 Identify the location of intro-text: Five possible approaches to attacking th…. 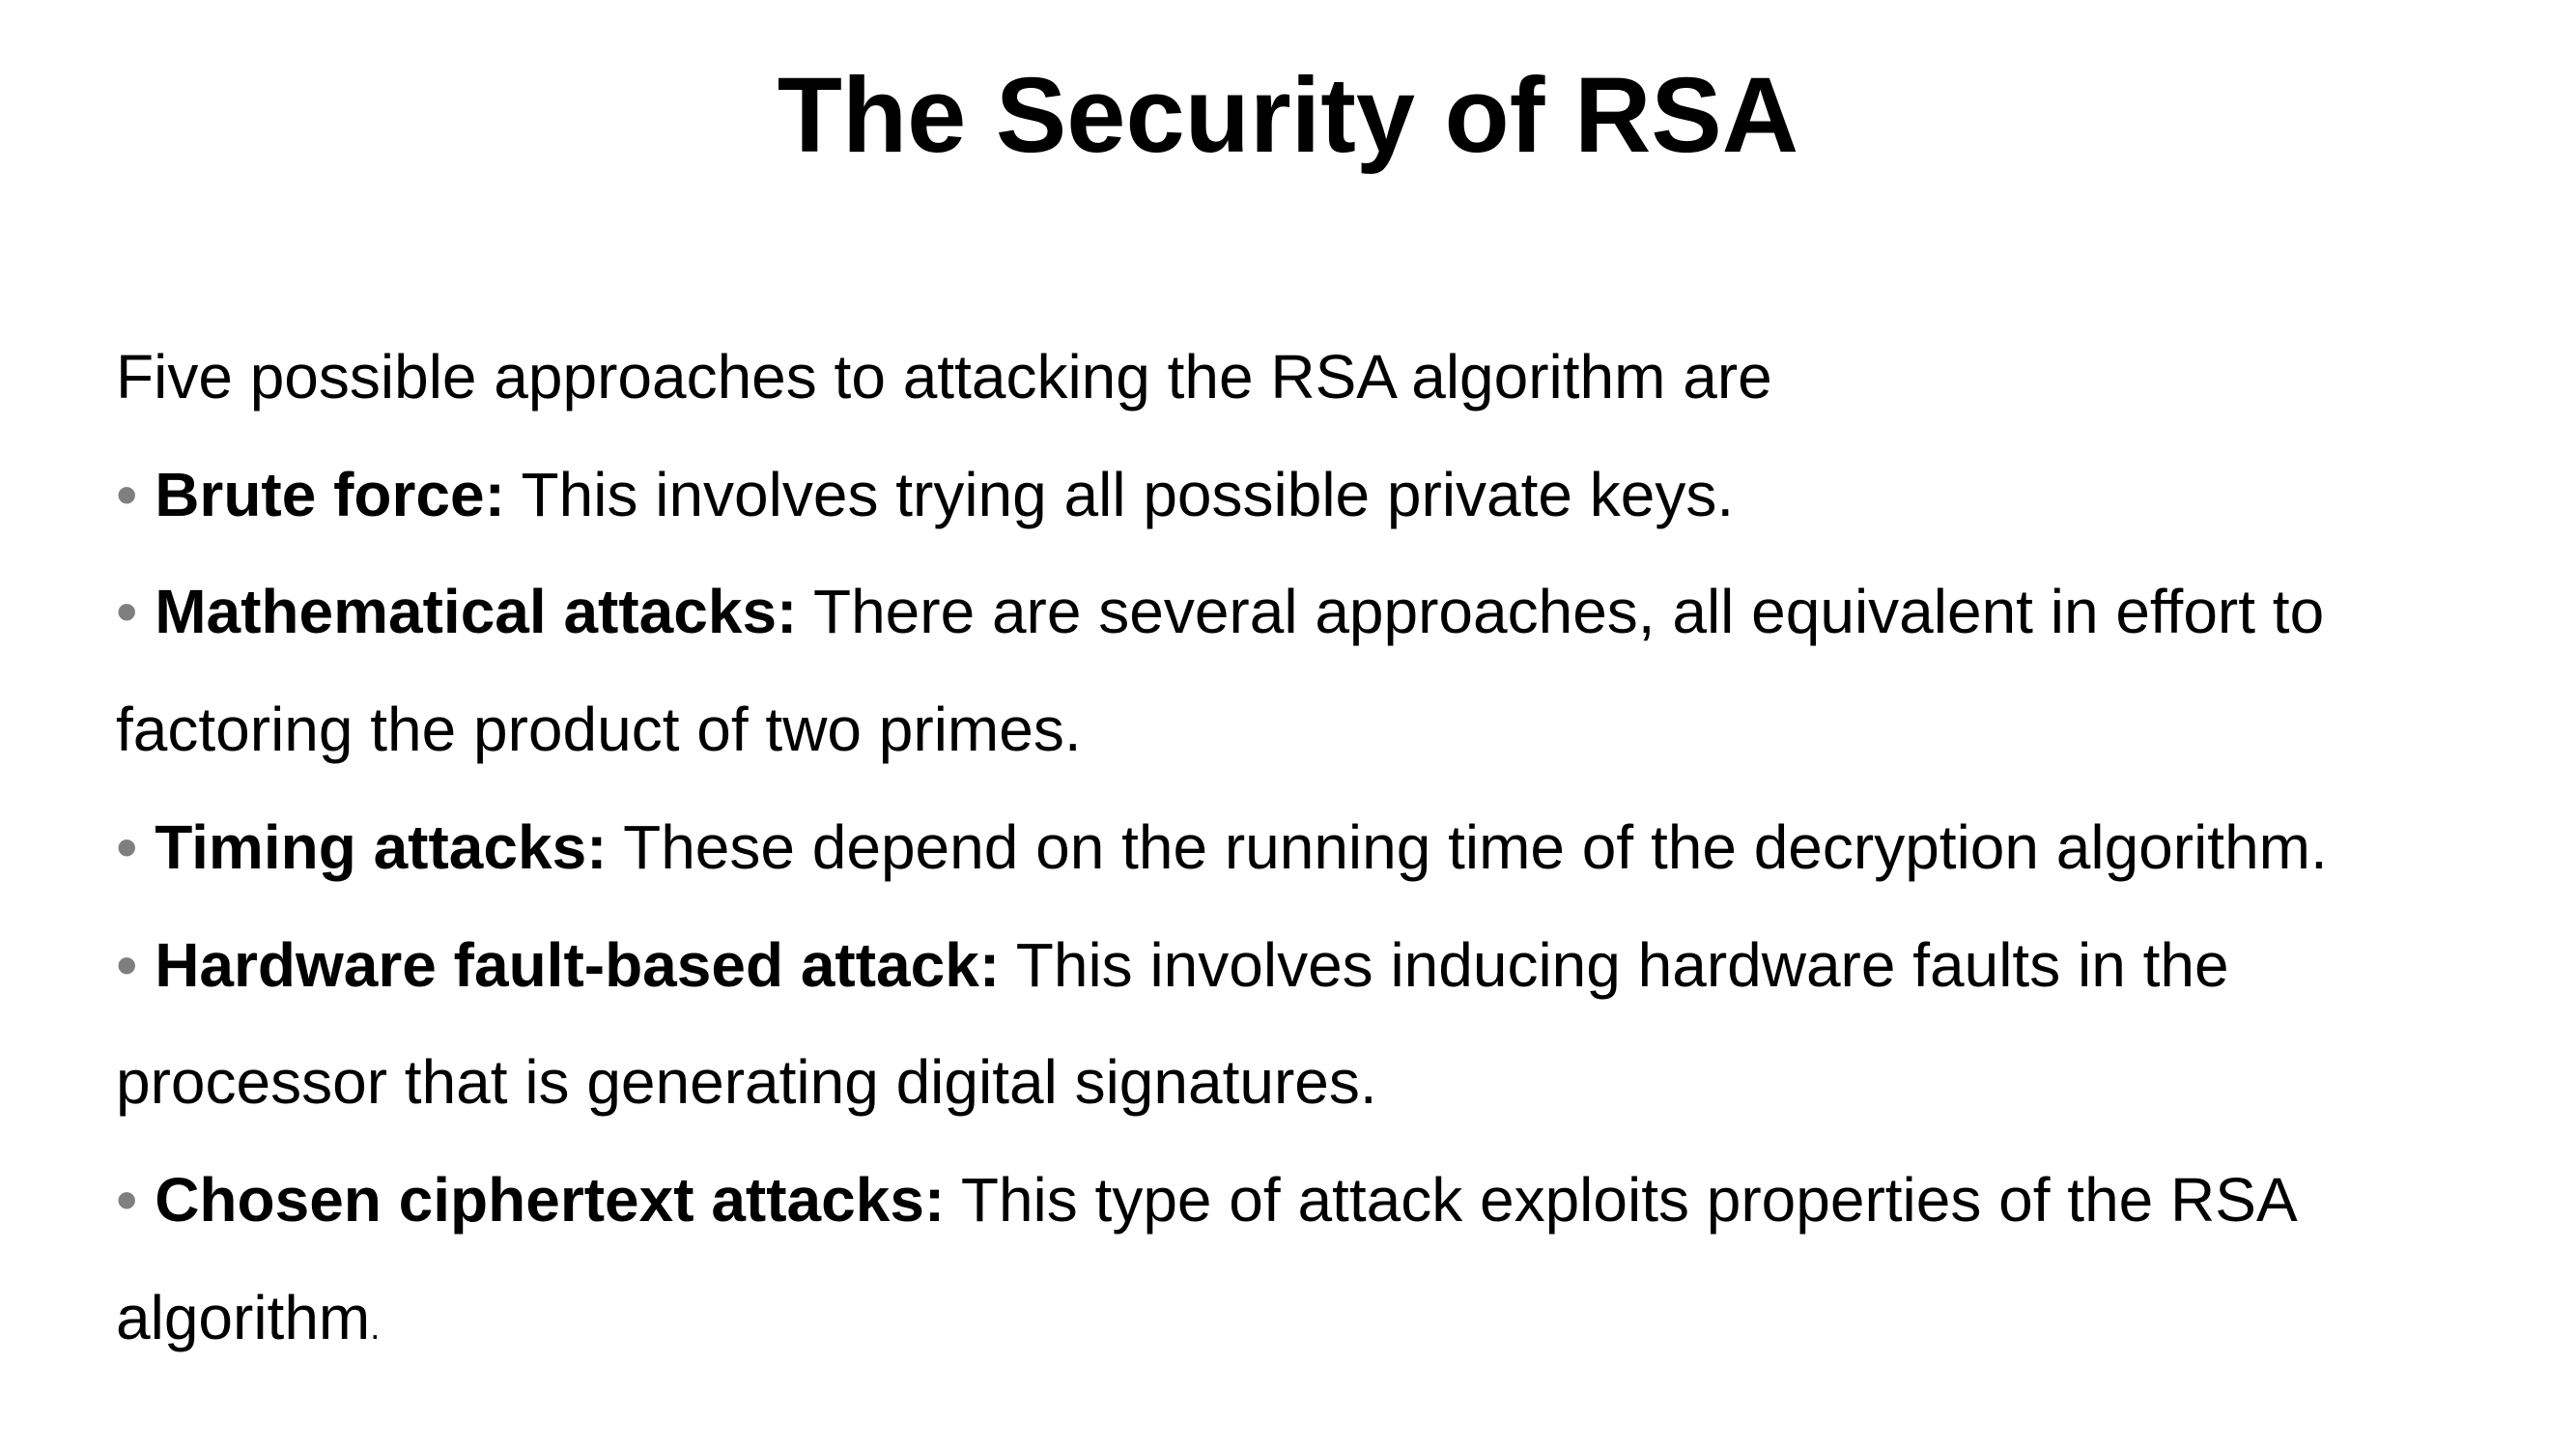
(944, 377).